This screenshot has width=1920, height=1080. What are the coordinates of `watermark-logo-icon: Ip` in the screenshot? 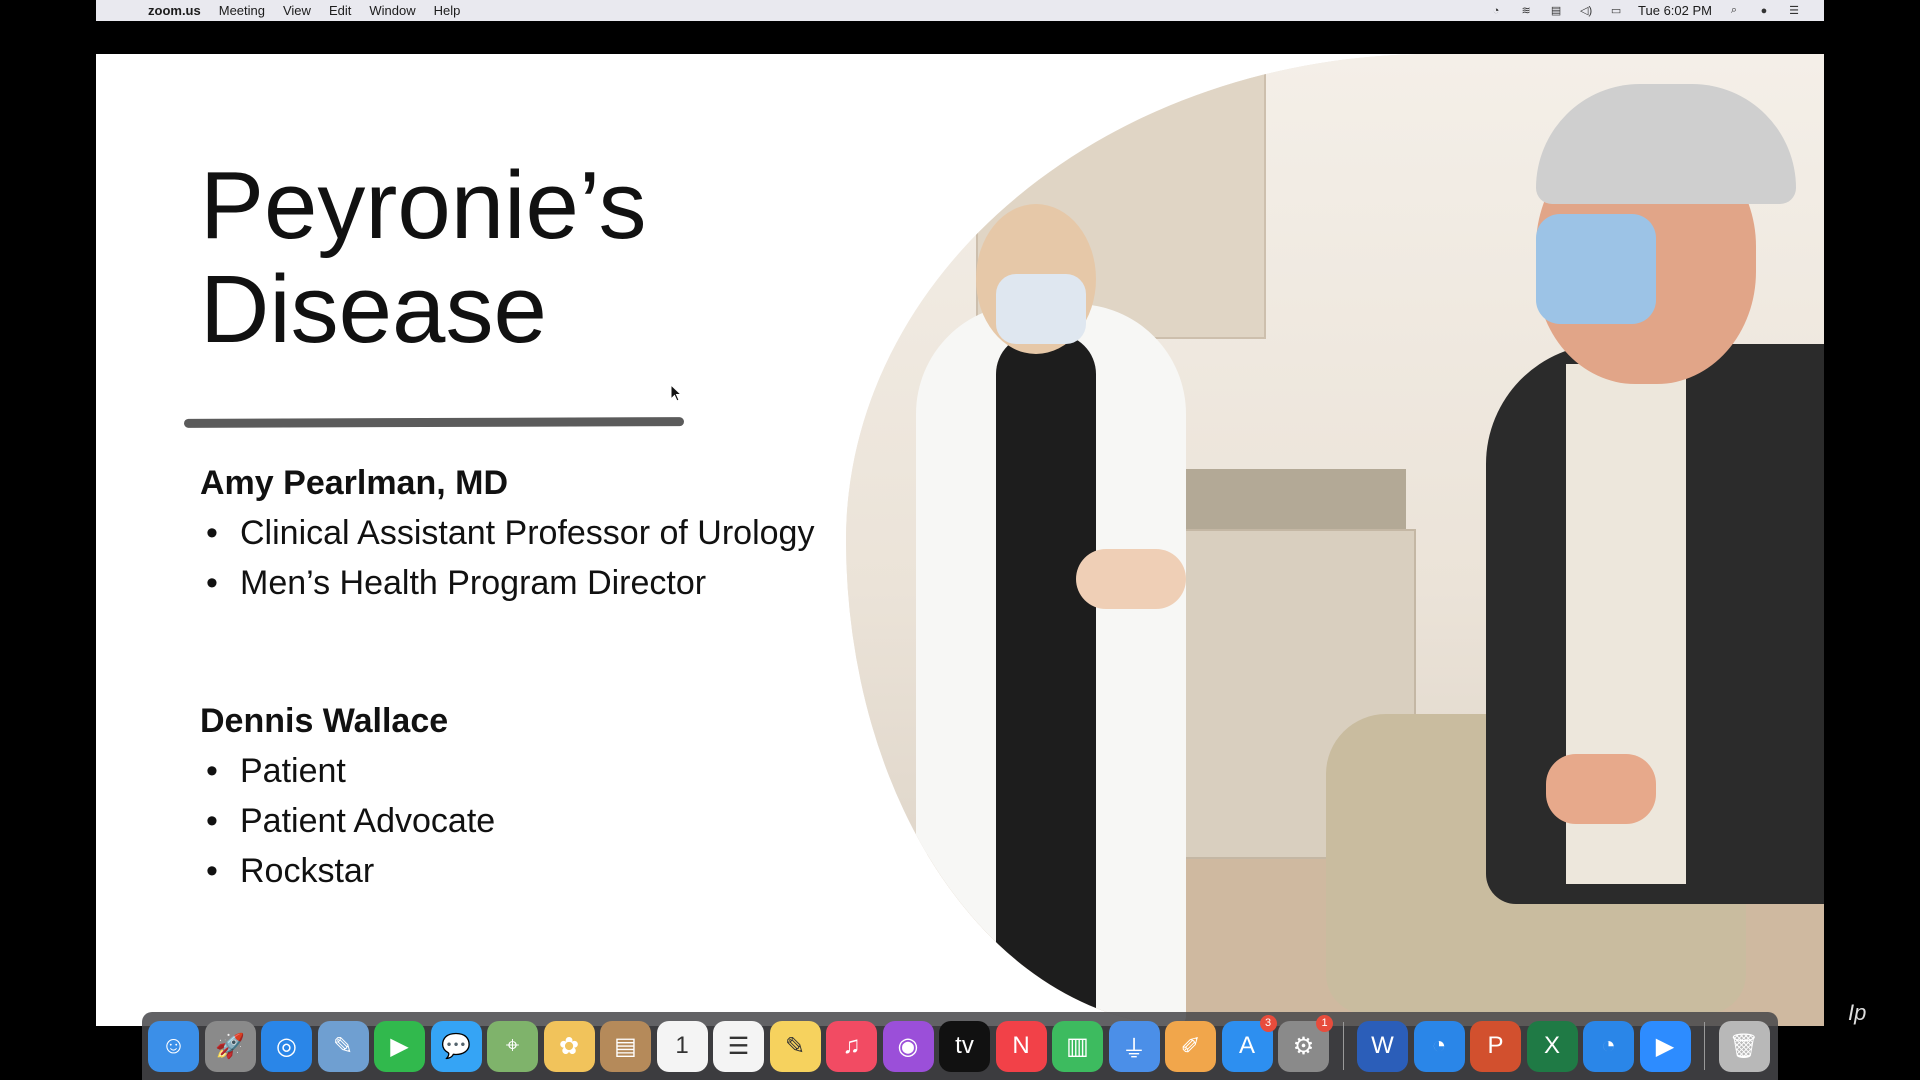 It's located at (1857, 1012).